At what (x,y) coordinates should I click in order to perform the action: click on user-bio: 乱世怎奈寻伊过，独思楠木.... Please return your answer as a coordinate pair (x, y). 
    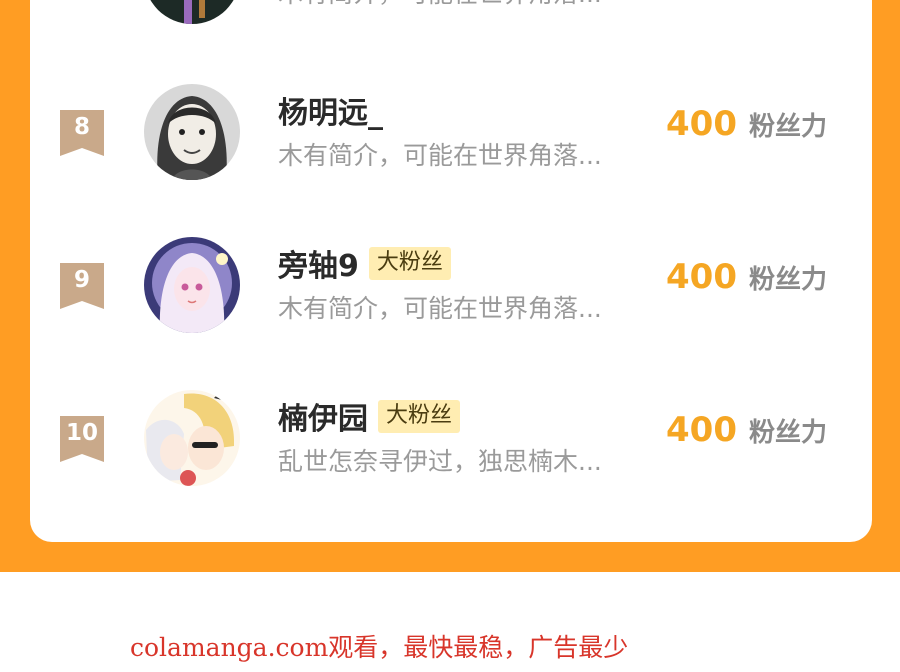
    Looking at the image, I should click on (440, 461).